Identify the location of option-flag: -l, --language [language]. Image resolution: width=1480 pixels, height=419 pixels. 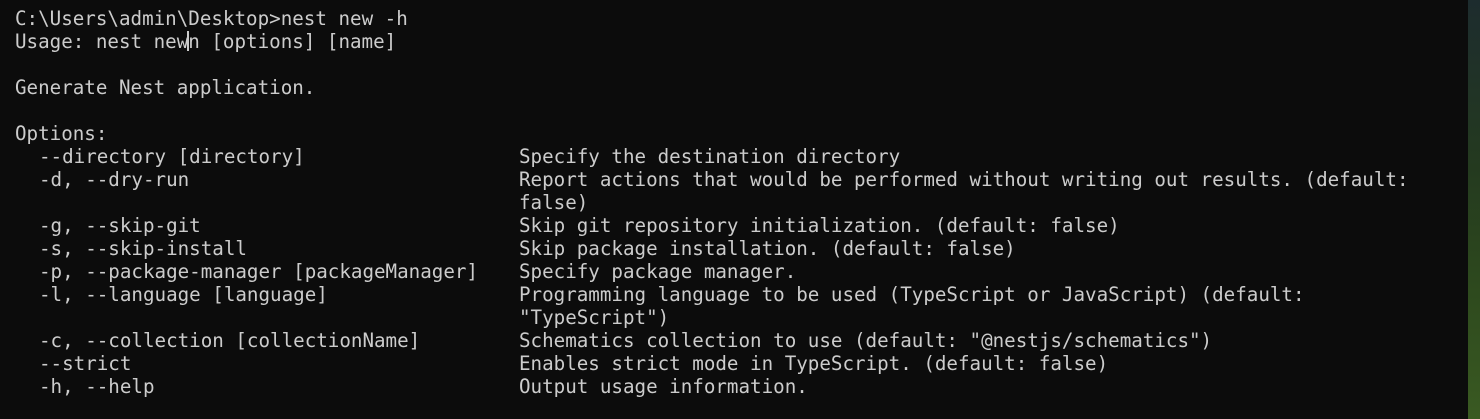
(183, 294).